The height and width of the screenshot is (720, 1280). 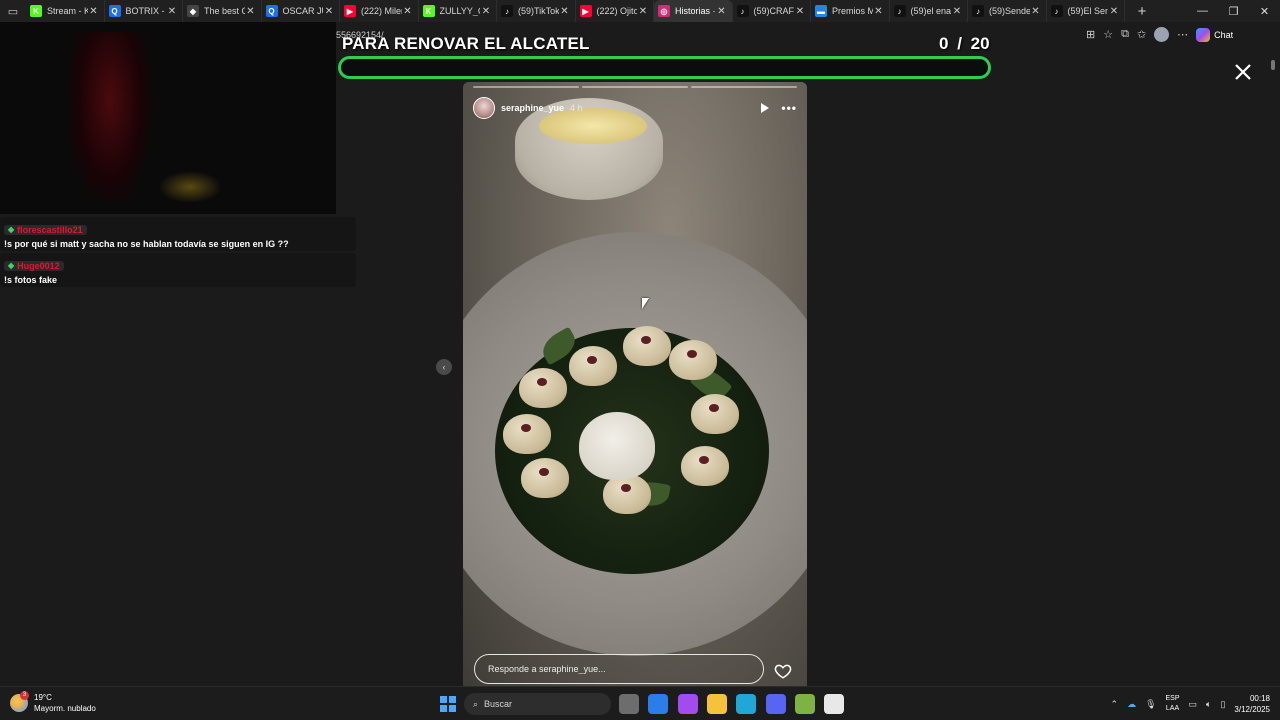 What do you see at coordinates (1108, 34) in the screenshot?
I see `favorite-star-icon: ☆` at bounding box center [1108, 34].